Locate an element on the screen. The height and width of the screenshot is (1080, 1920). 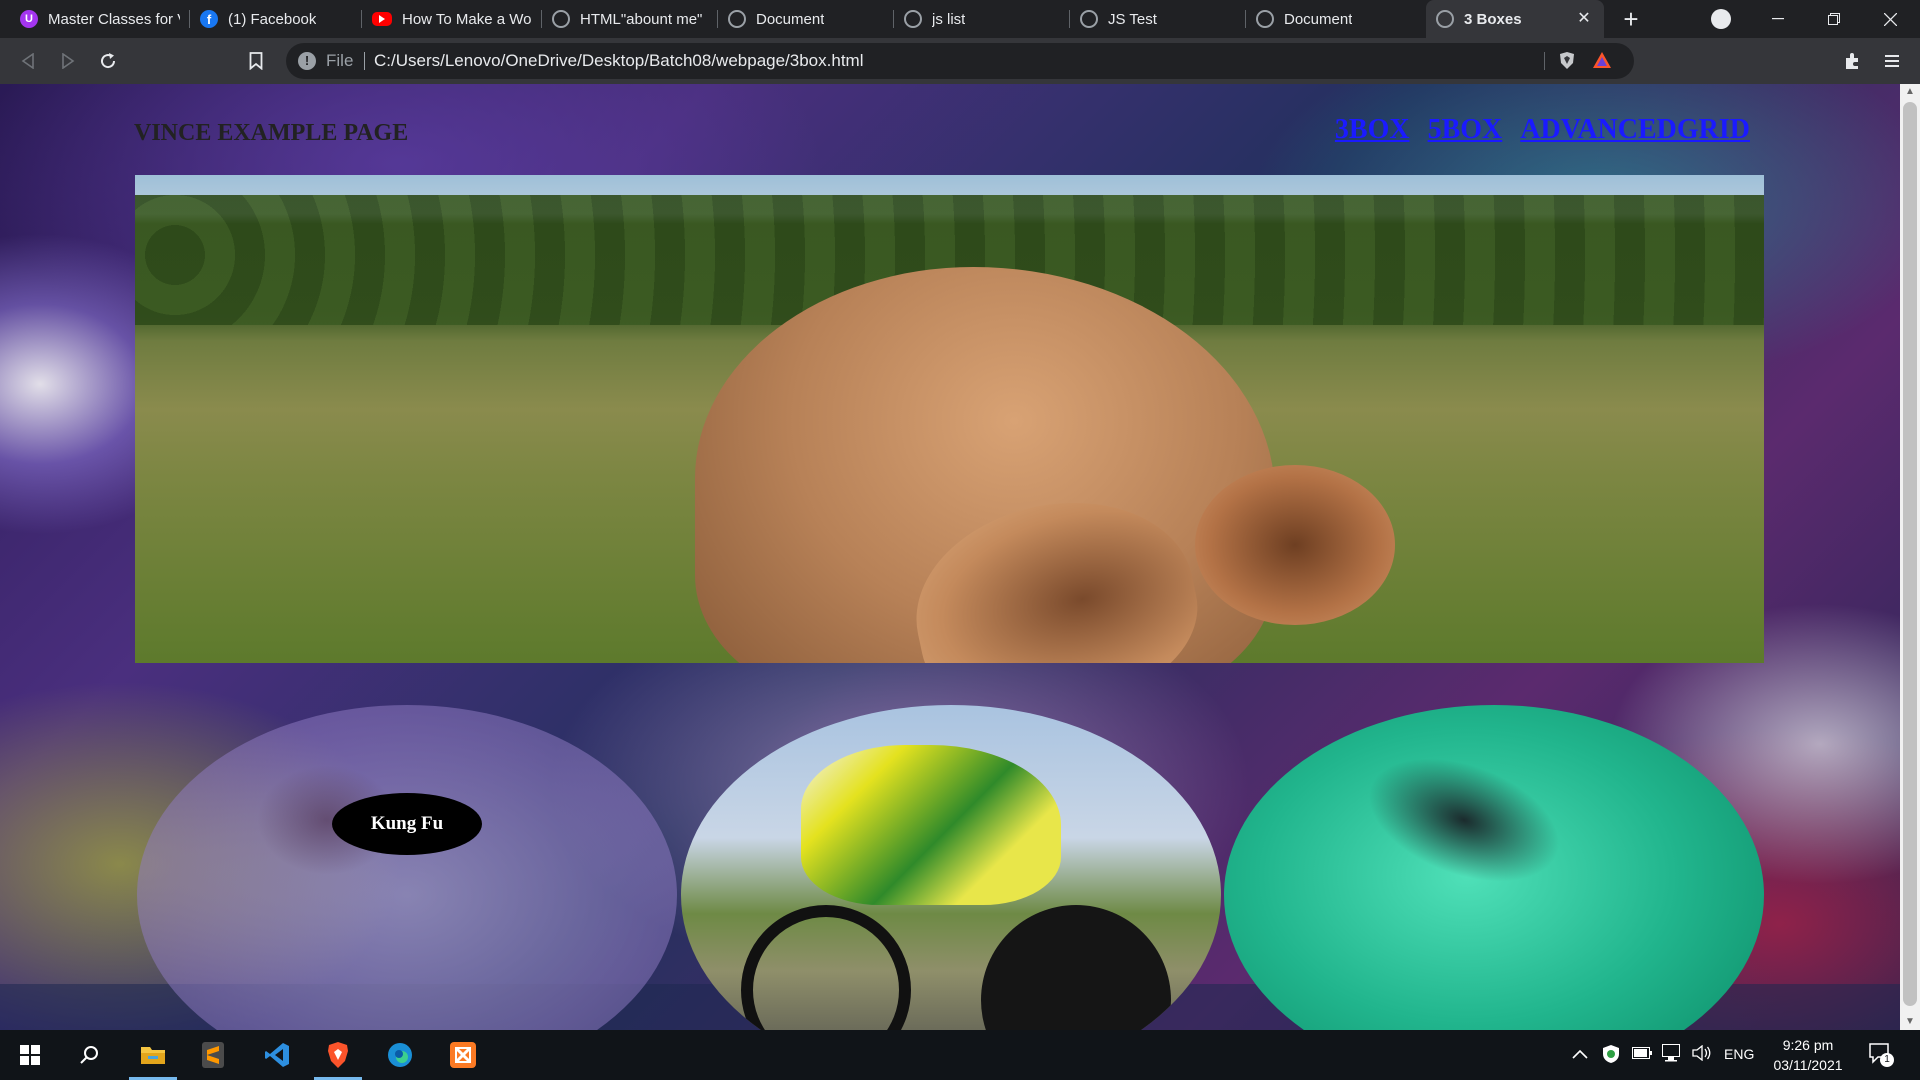
sublime-text-icon is located at coordinates (213, 1055).